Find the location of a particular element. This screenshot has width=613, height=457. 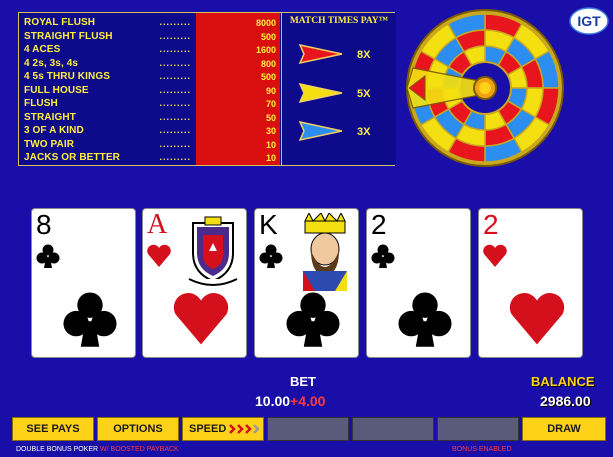

speed-label: SPEED is located at coordinates (208, 429).